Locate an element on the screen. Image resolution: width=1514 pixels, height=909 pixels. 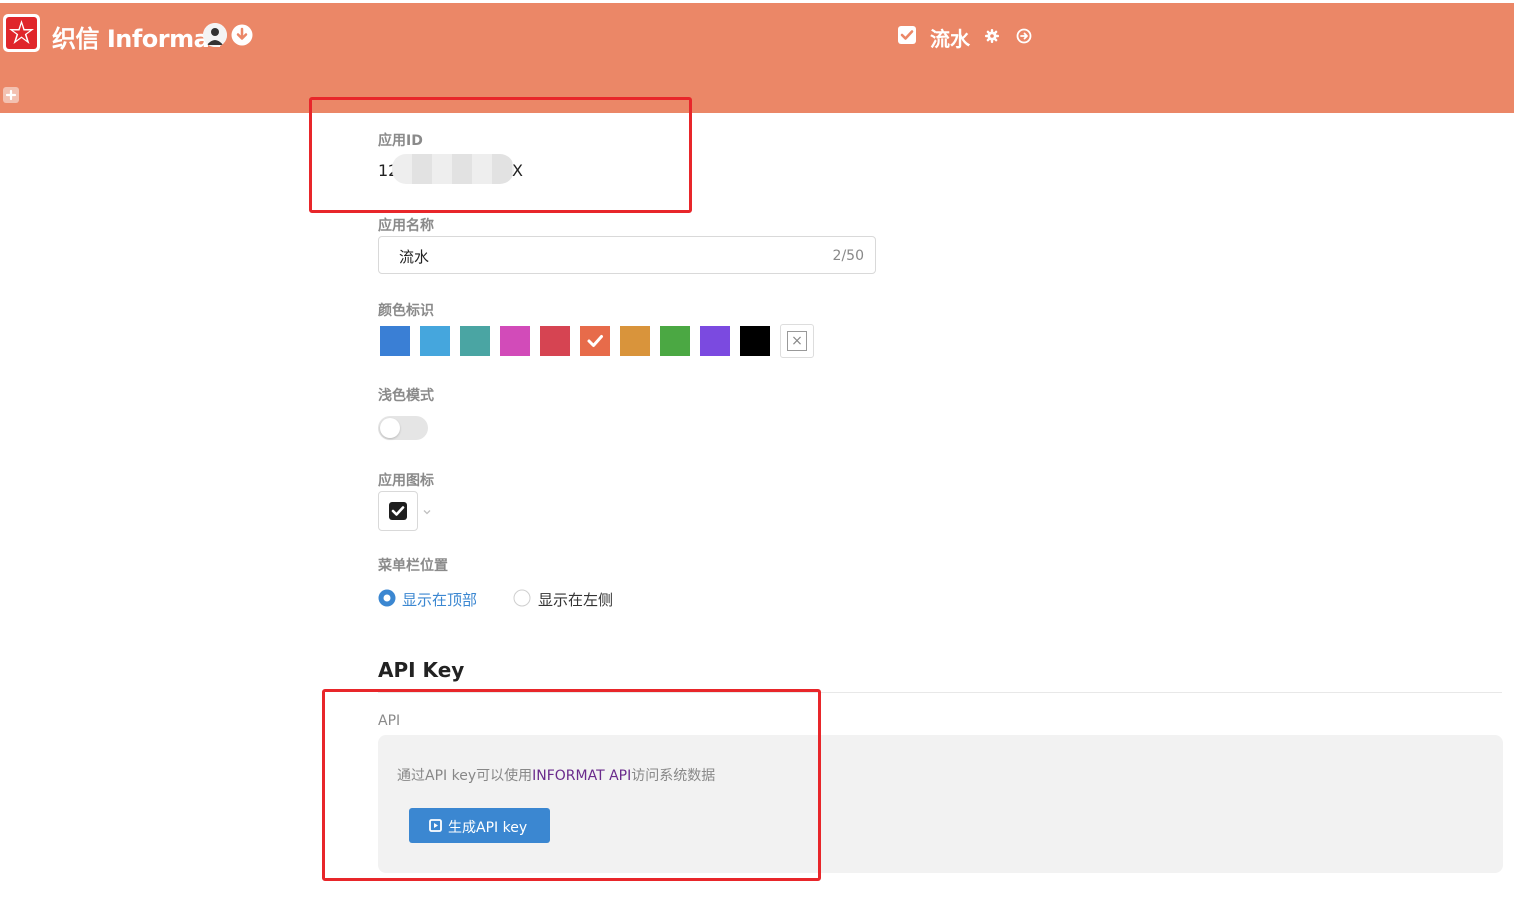
color-swatch-group: × is located at coordinates (598, 341).